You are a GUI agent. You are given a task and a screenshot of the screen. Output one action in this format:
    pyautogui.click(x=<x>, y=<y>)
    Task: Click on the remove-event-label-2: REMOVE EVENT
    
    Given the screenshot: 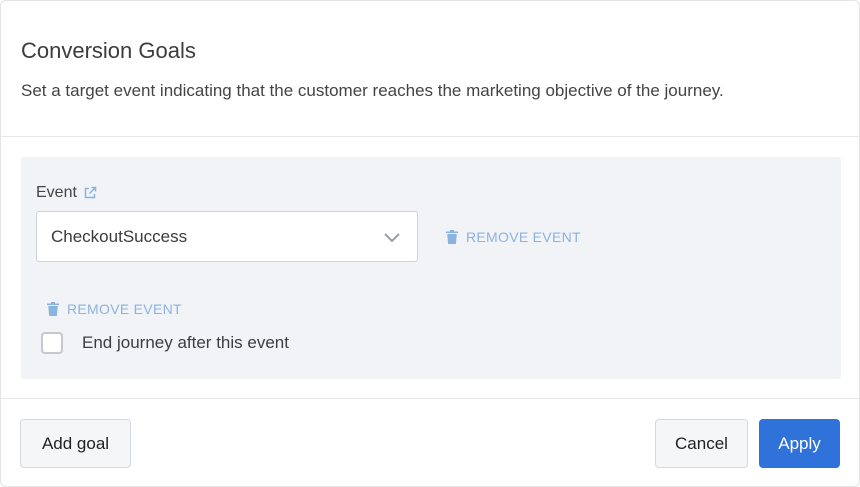 What is the action you would take?
    pyautogui.click(x=124, y=309)
    